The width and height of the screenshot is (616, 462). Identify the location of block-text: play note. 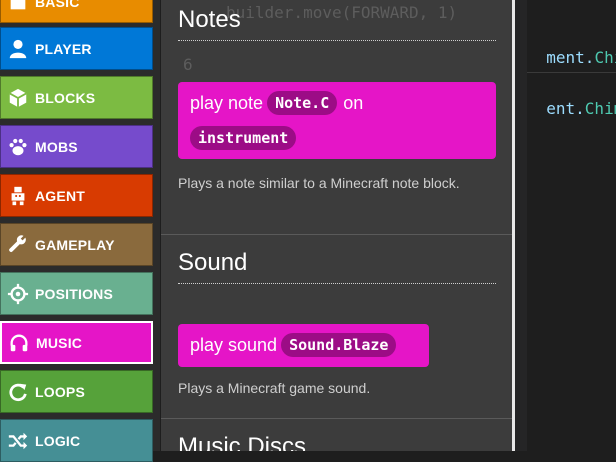
(227, 102).